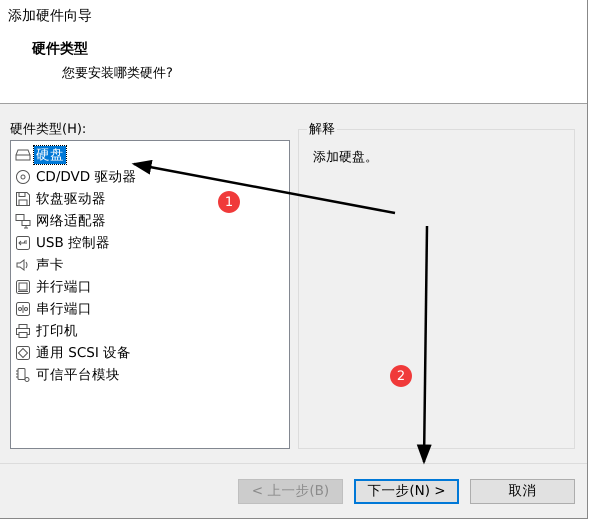 The height and width of the screenshot is (520, 592). What do you see at coordinates (23, 243) in the screenshot?
I see `usb-icon` at bounding box center [23, 243].